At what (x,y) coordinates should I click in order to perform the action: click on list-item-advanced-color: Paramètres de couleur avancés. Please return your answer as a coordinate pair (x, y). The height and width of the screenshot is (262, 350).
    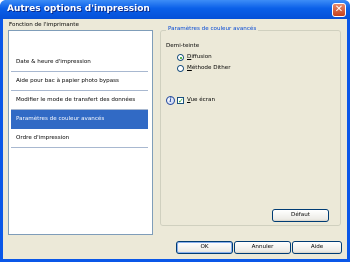
    Looking at the image, I should click on (79, 119).